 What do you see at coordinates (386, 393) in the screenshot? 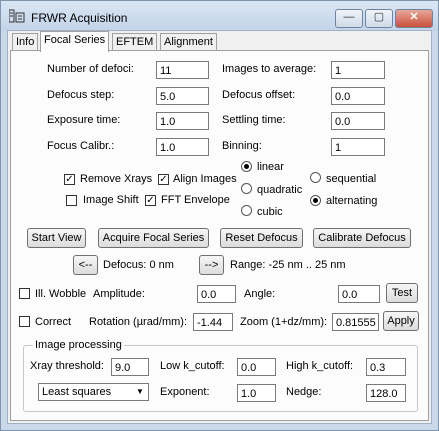
I see `nedge-input: 128.0` at bounding box center [386, 393].